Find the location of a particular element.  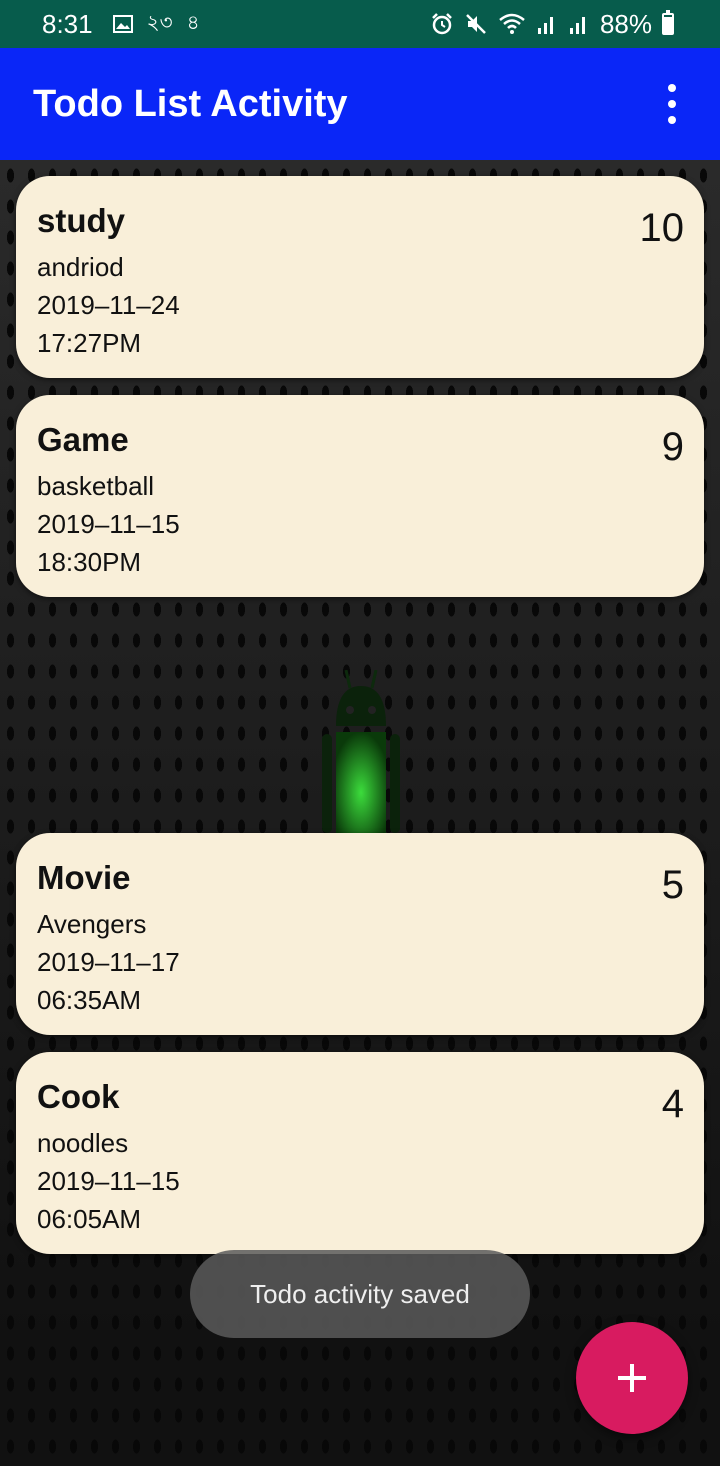

todo-card: study andriod 2019–11–24 17:27PM 10 is located at coordinates (360, 277).